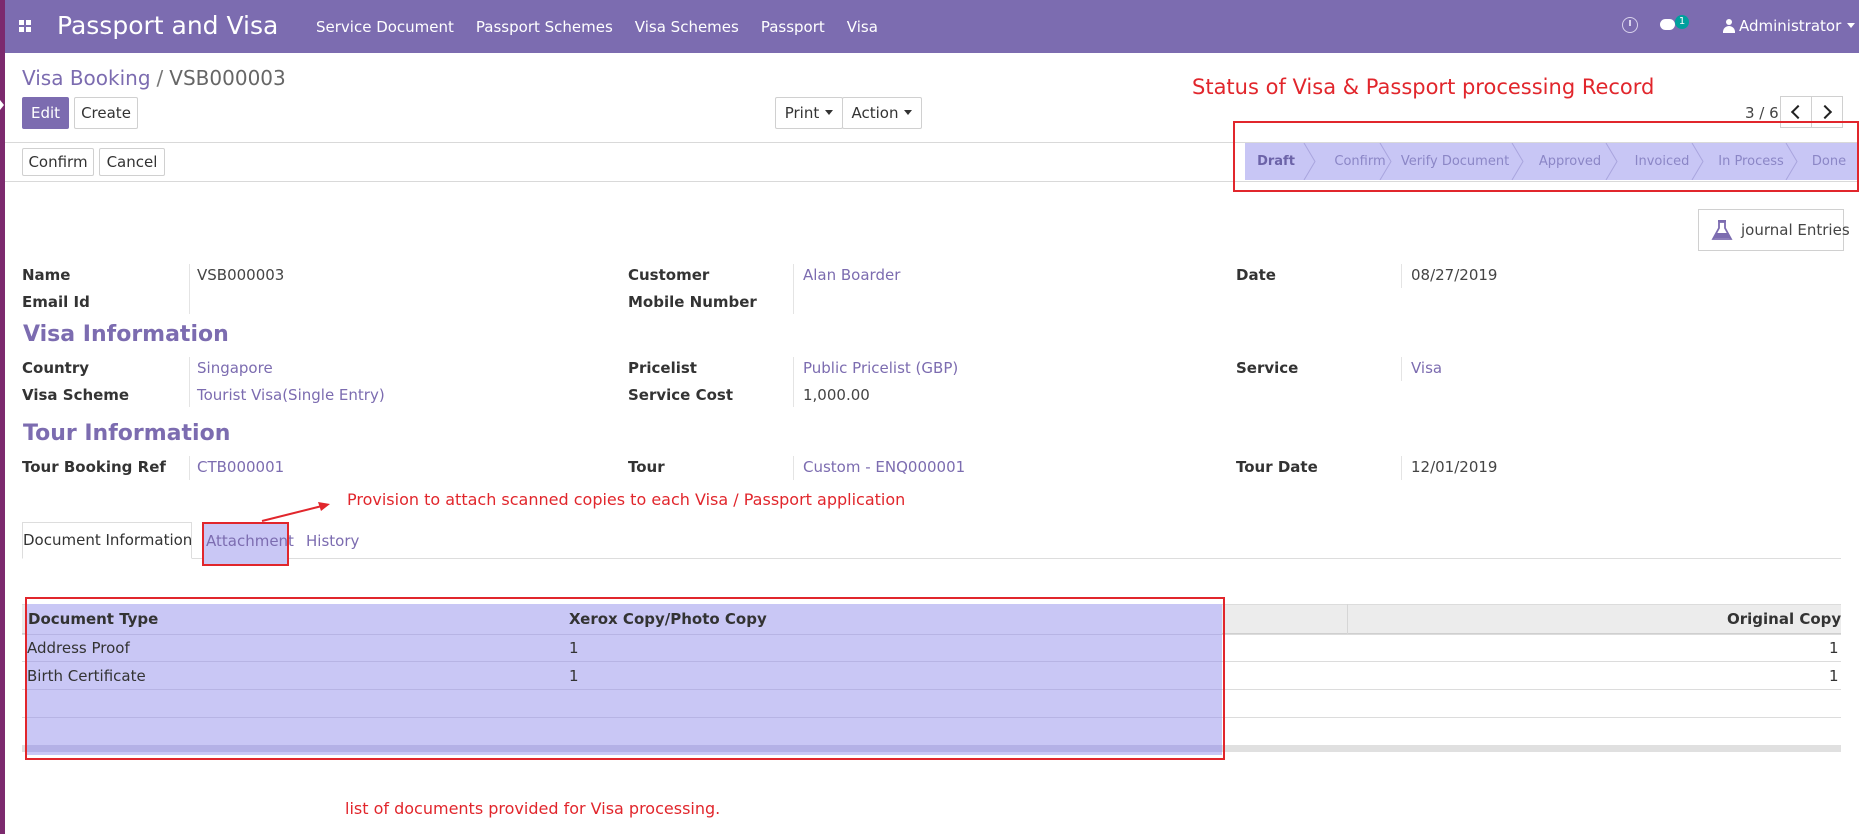  What do you see at coordinates (862, 27) in the screenshot?
I see `menu-visa: Visa` at bounding box center [862, 27].